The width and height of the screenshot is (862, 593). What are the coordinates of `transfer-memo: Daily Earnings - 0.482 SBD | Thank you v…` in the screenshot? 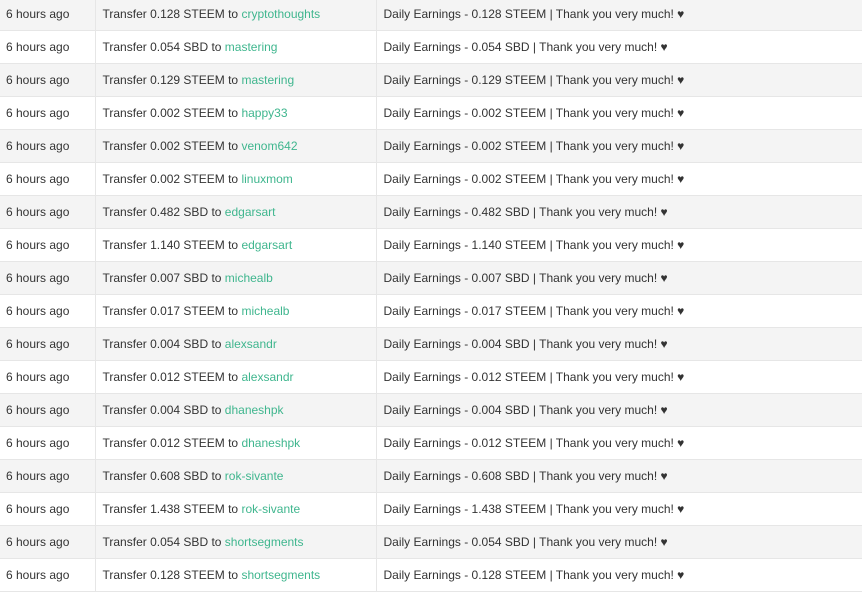 It's located at (618, 212).